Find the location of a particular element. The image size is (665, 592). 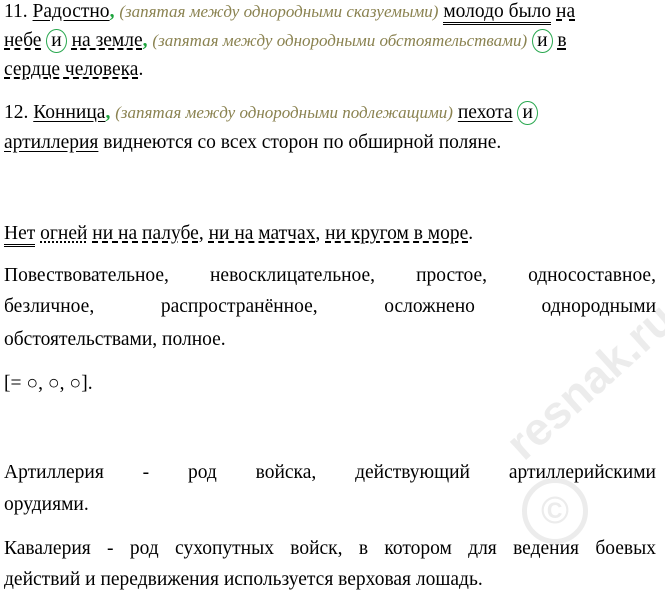

definition-word: Артиллерия is located at coordinates (54, 472).